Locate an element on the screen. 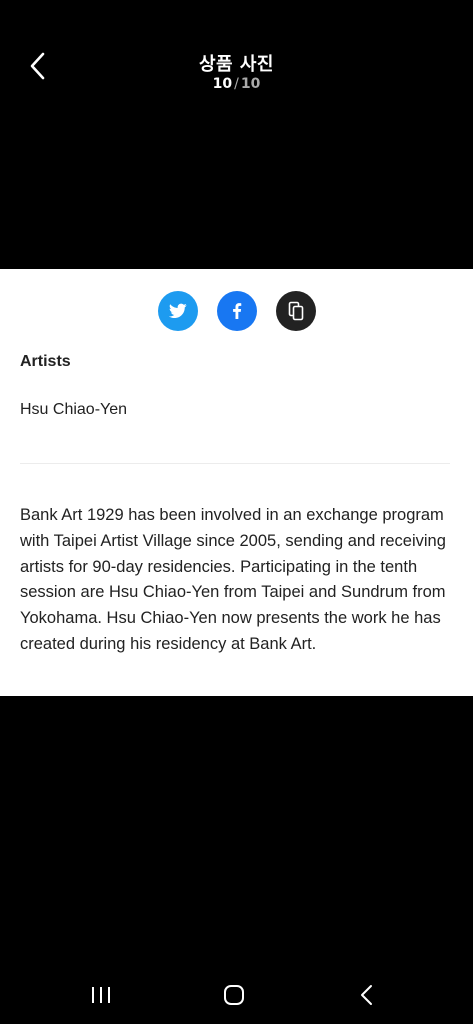  image-counter: 10/10 is located at coordinates (236, 84).